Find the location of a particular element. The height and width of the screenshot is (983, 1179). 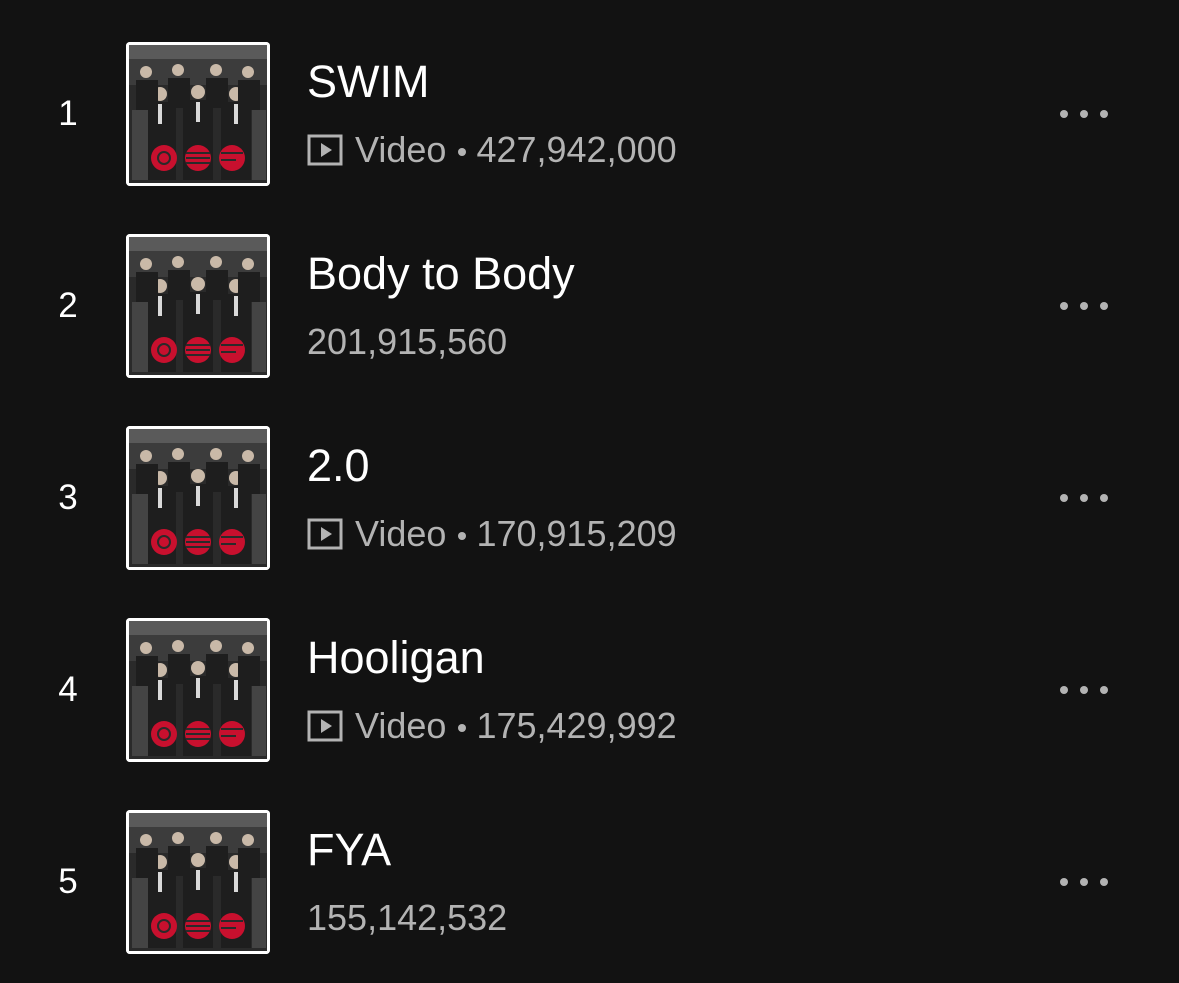

track-plays: 175,429,992 is located at coordinates (576, 725).